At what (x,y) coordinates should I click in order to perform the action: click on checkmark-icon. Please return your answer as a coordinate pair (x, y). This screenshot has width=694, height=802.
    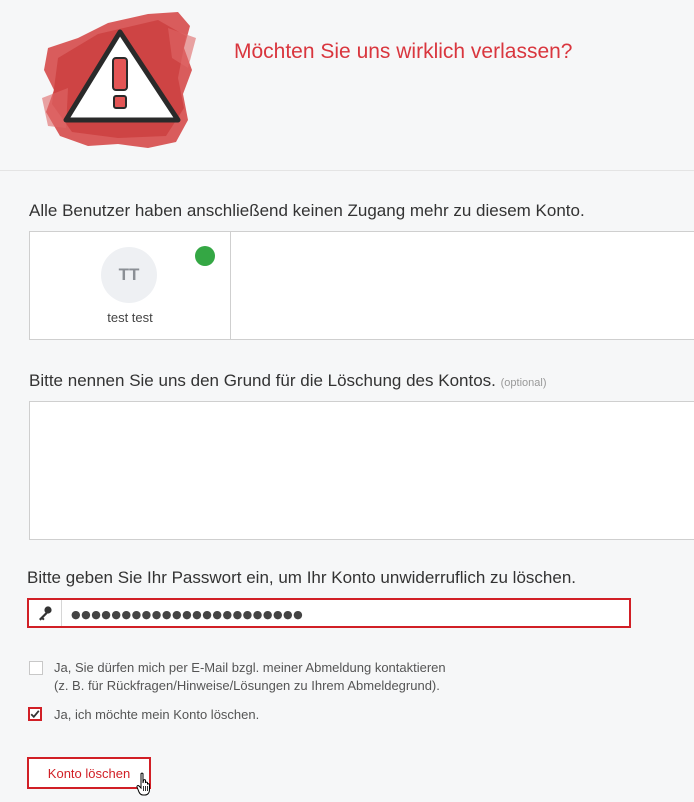
    Looking at the image, I should click on (35, 714).